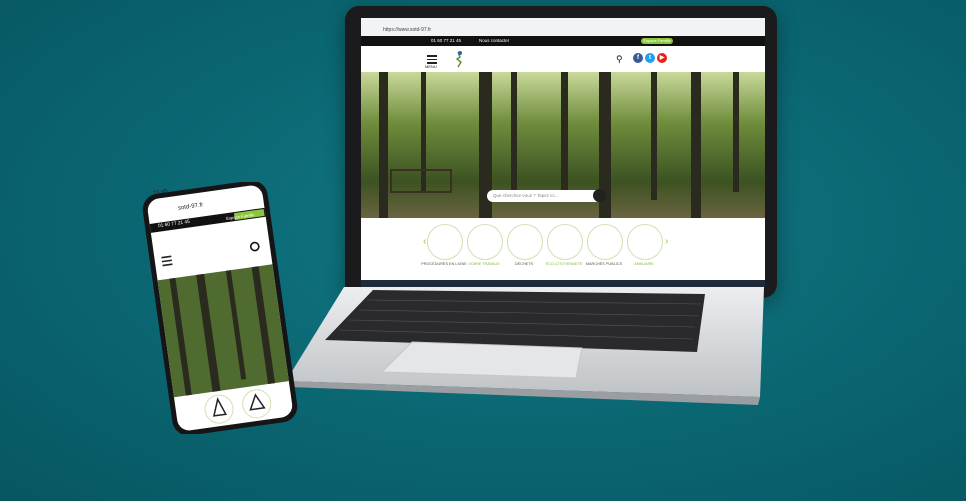 Image resolution: width=966 pixels, height=501 pixels. I want to click on prev-arrow-icon: ‹, so click(424, 241).